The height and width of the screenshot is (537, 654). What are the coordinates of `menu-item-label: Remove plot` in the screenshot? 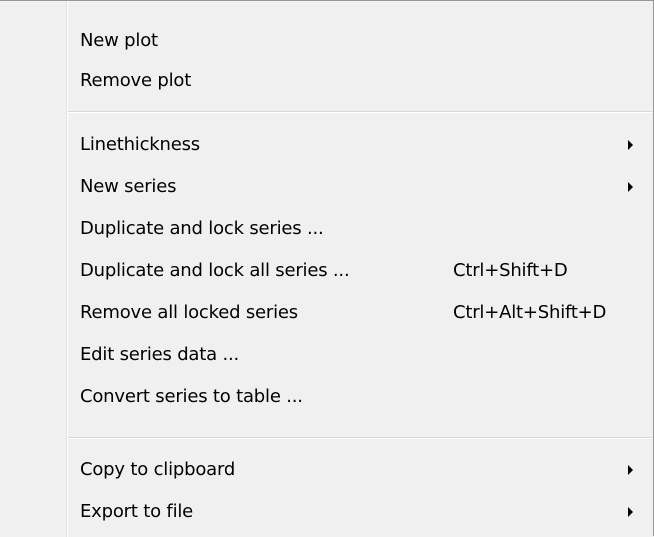 It's located at (136, 80).